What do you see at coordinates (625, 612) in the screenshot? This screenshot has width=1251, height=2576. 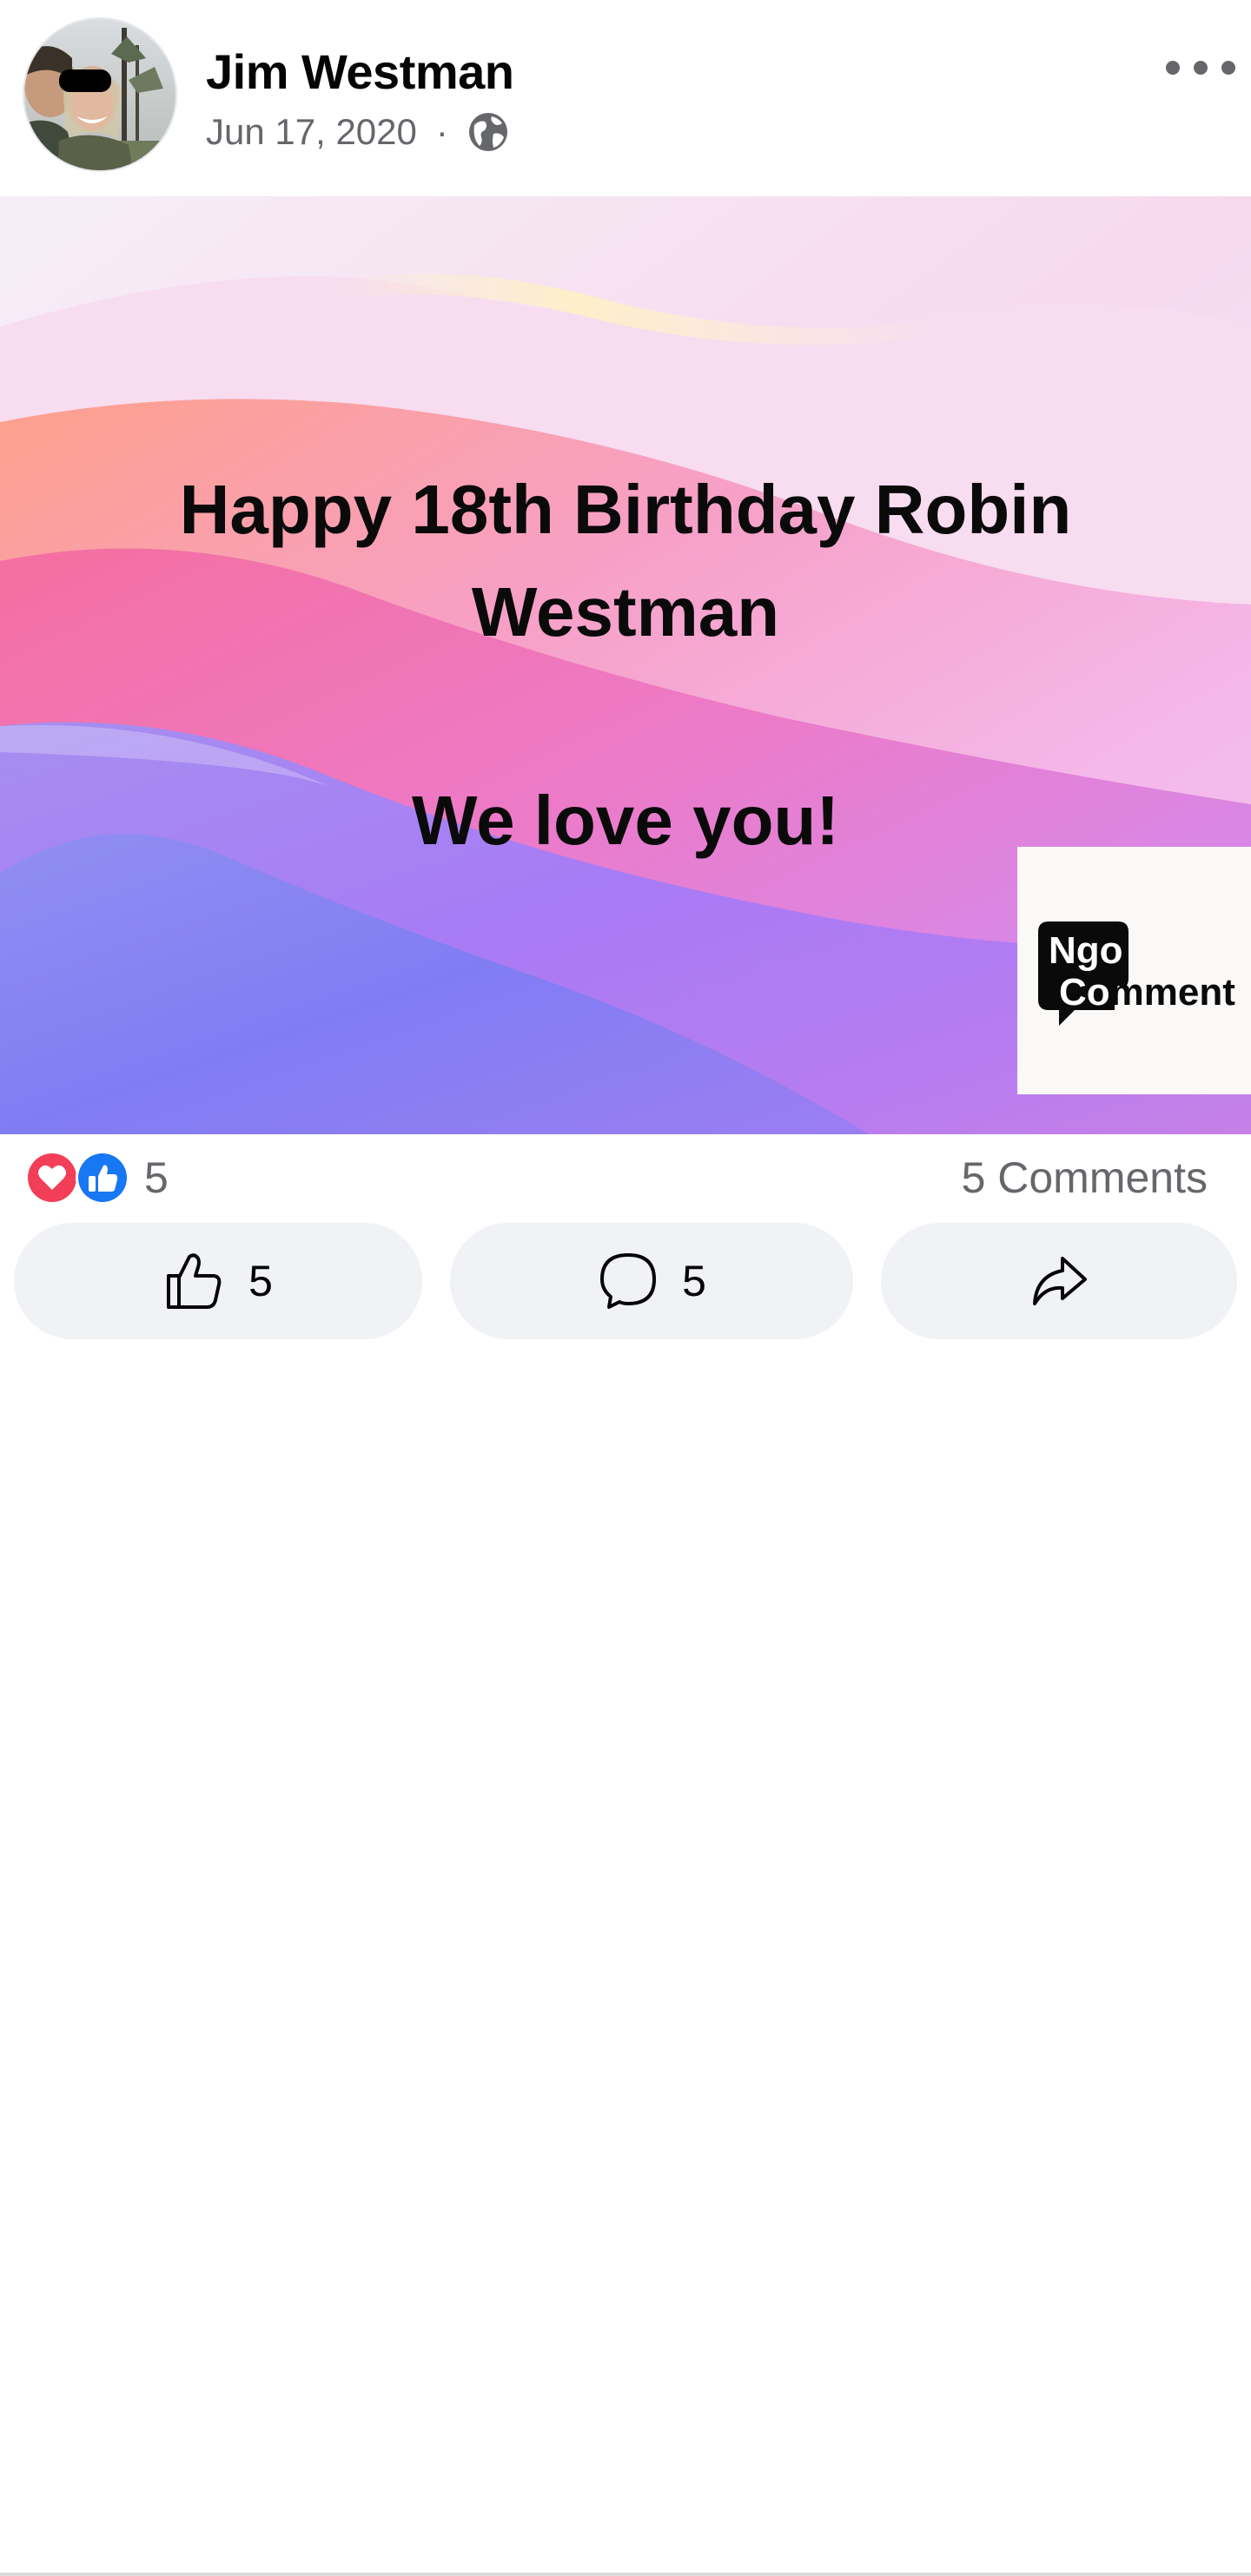 I see `message-line-2: Westman` at bounding box center [625, 612].